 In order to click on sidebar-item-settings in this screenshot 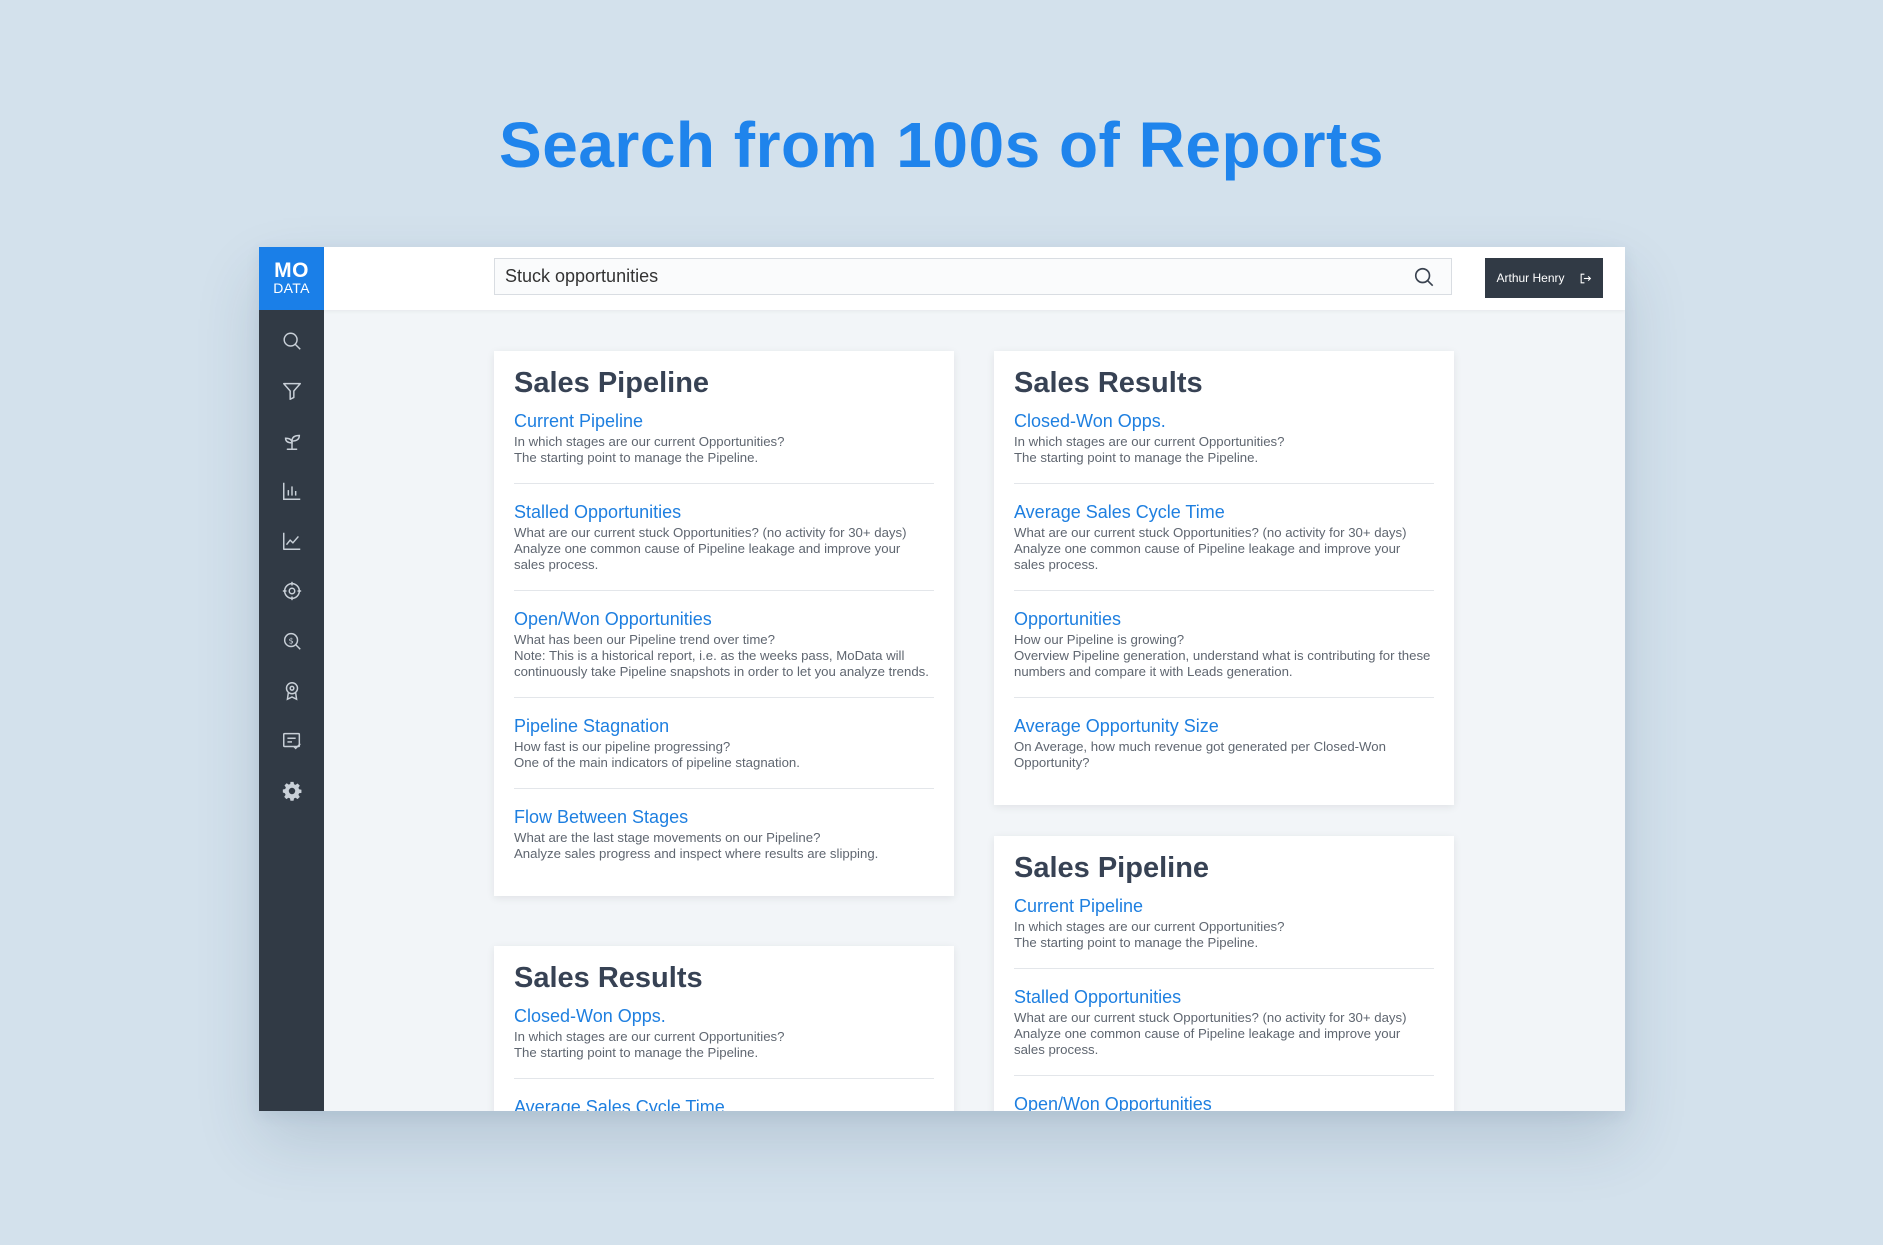, I will do `click(291, 791)`.